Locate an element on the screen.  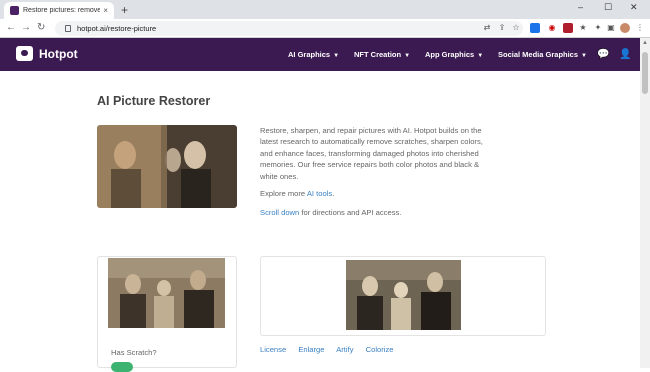
bookmark-star-icon: ☆ is located at coordinates (516, 28).